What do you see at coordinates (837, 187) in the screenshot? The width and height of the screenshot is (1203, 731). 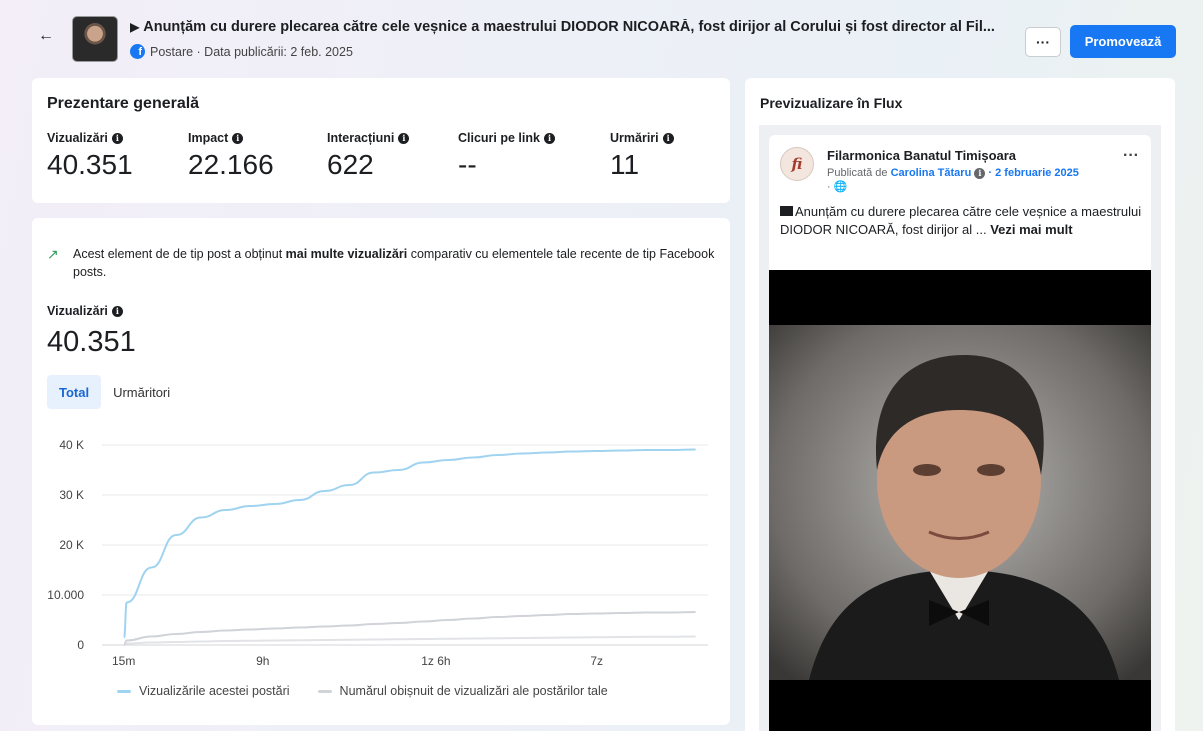 I see `privacy-globe-icon: · 🌐` at bounding box center [837, 187].